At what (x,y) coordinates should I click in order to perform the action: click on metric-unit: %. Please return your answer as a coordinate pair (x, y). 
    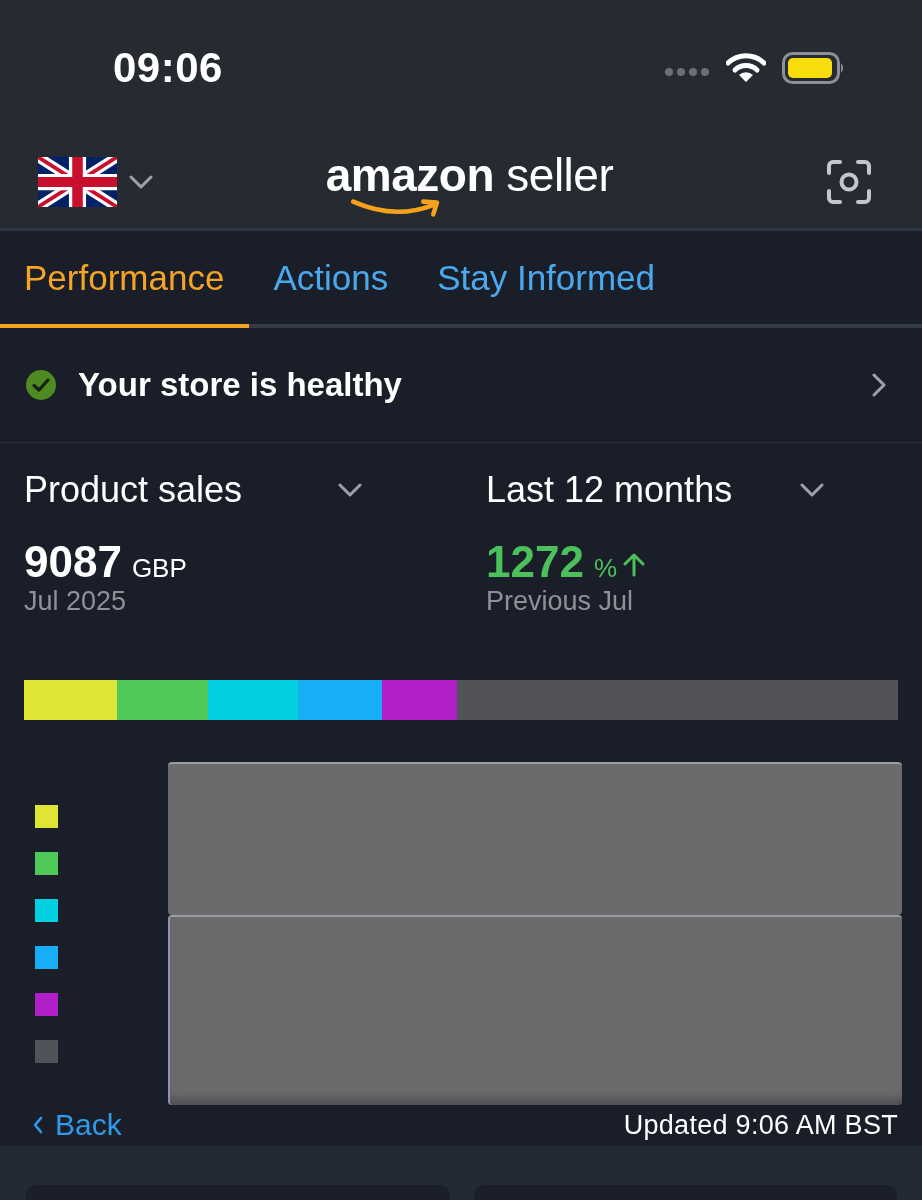
    Looking at the image, I should click on (605, 568).